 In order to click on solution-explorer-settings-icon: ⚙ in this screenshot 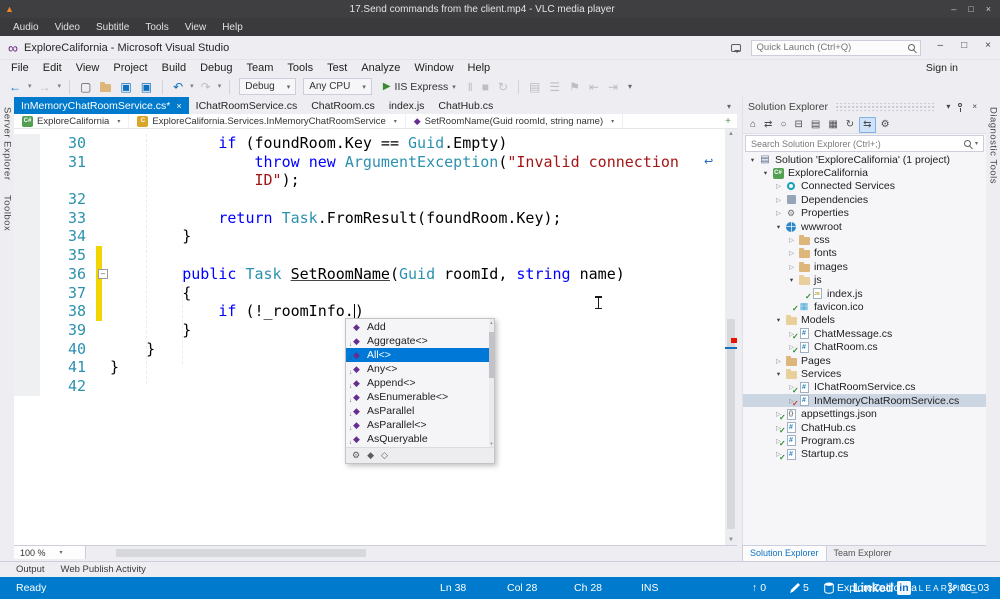, I will do `click(885, 125)`.